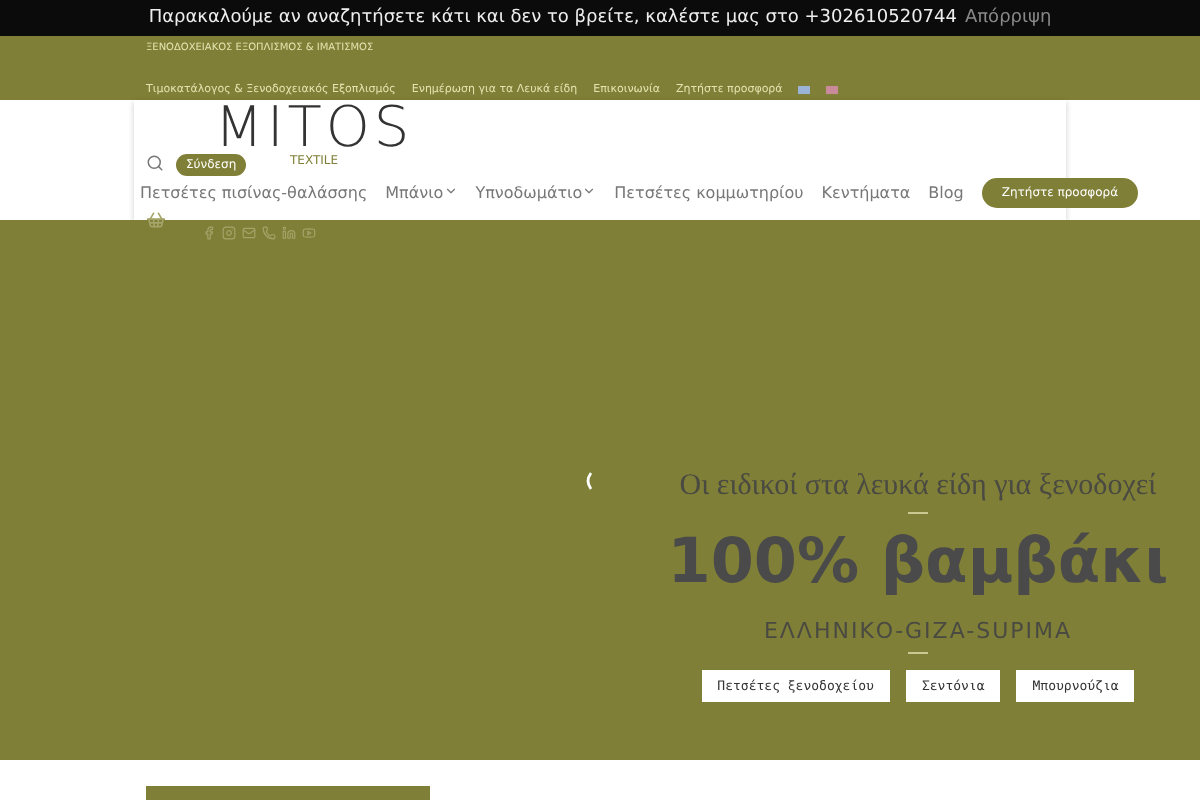  What do you see at coordinates (1008, 18) in the screenshot?
I see `dismiss-link: Απόρριψη` at bounding box center [1008, 18].